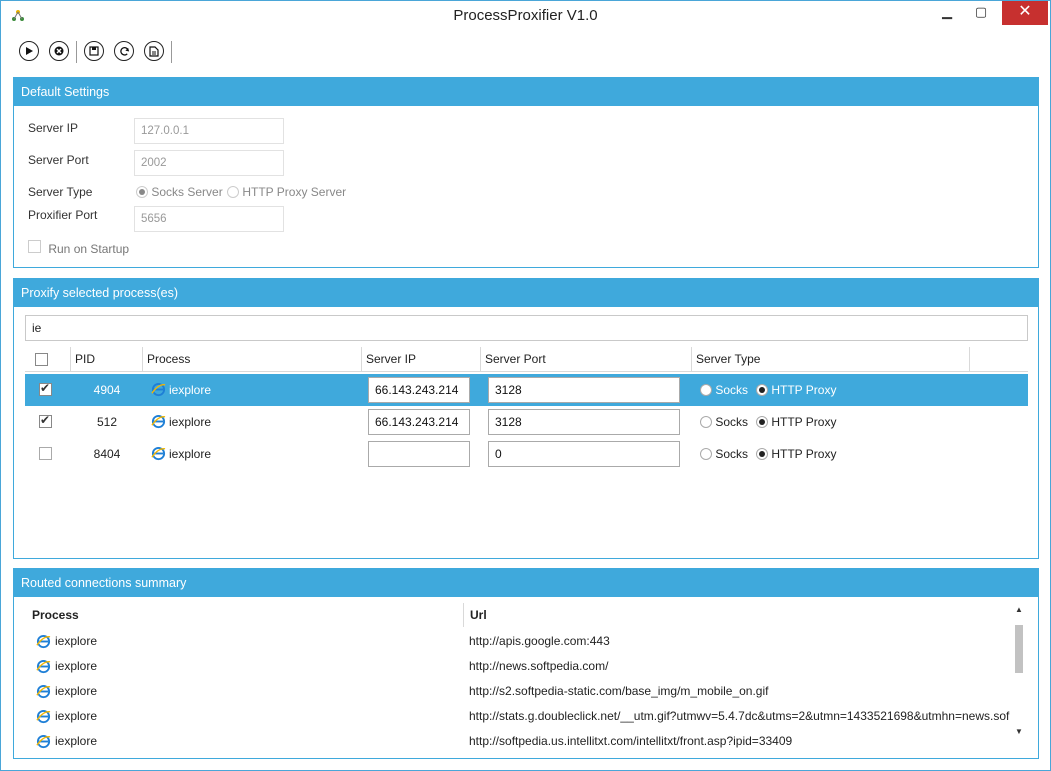 The image size is (1051, 771). Describe the element at coordinates (526, 328) in the screenshot. I see `process-search-input: ie` at that location.